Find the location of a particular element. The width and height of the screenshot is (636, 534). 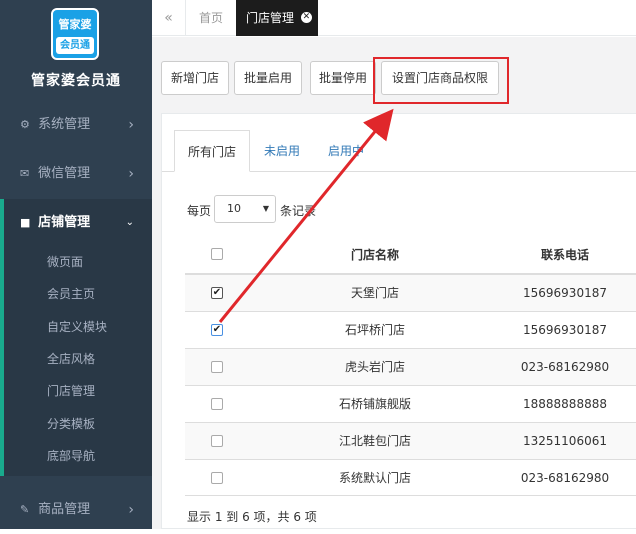

tab-bar: « 首页 门店管理 ✕ is located at coordinates (394, 18).